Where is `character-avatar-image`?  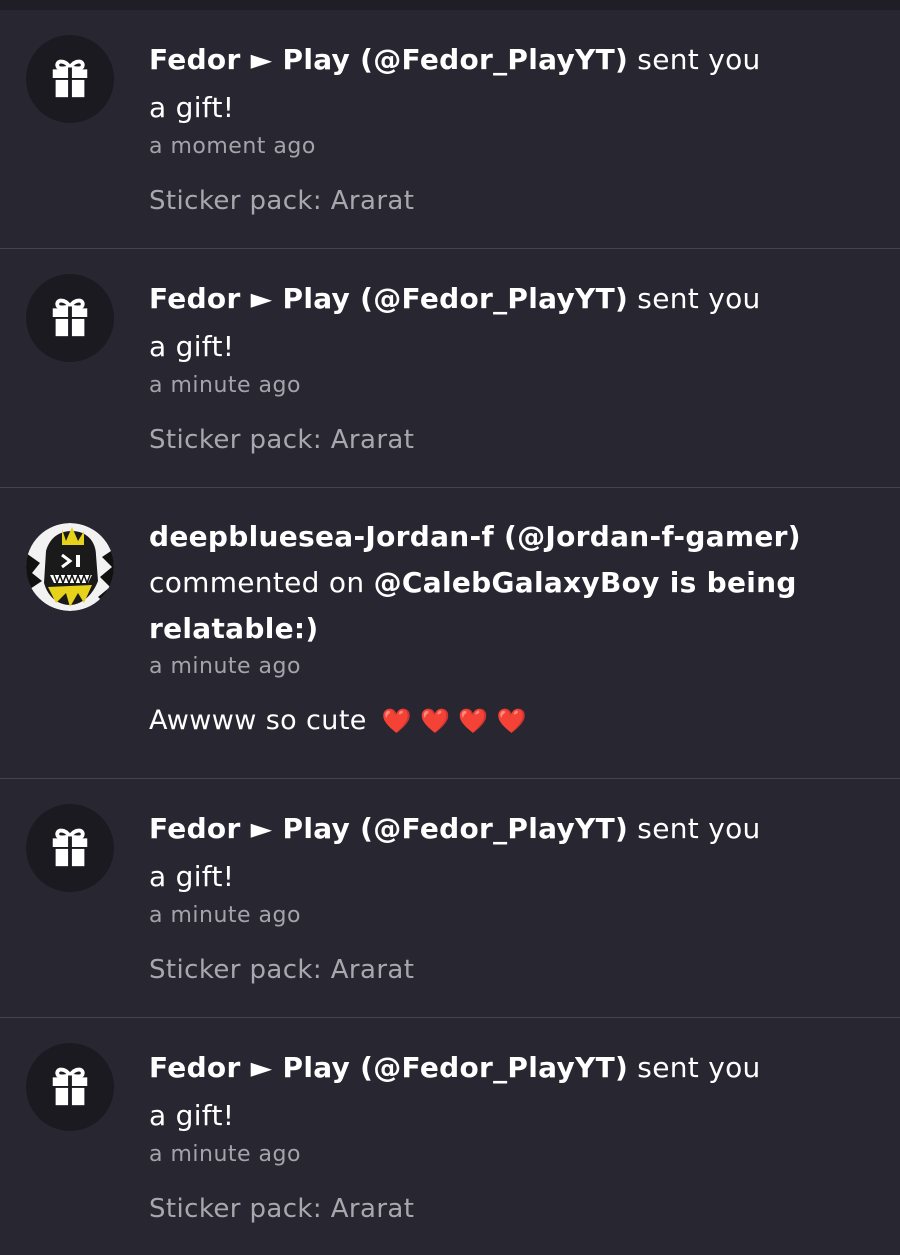 character-avatar-image is located at coordinates (70, 567).